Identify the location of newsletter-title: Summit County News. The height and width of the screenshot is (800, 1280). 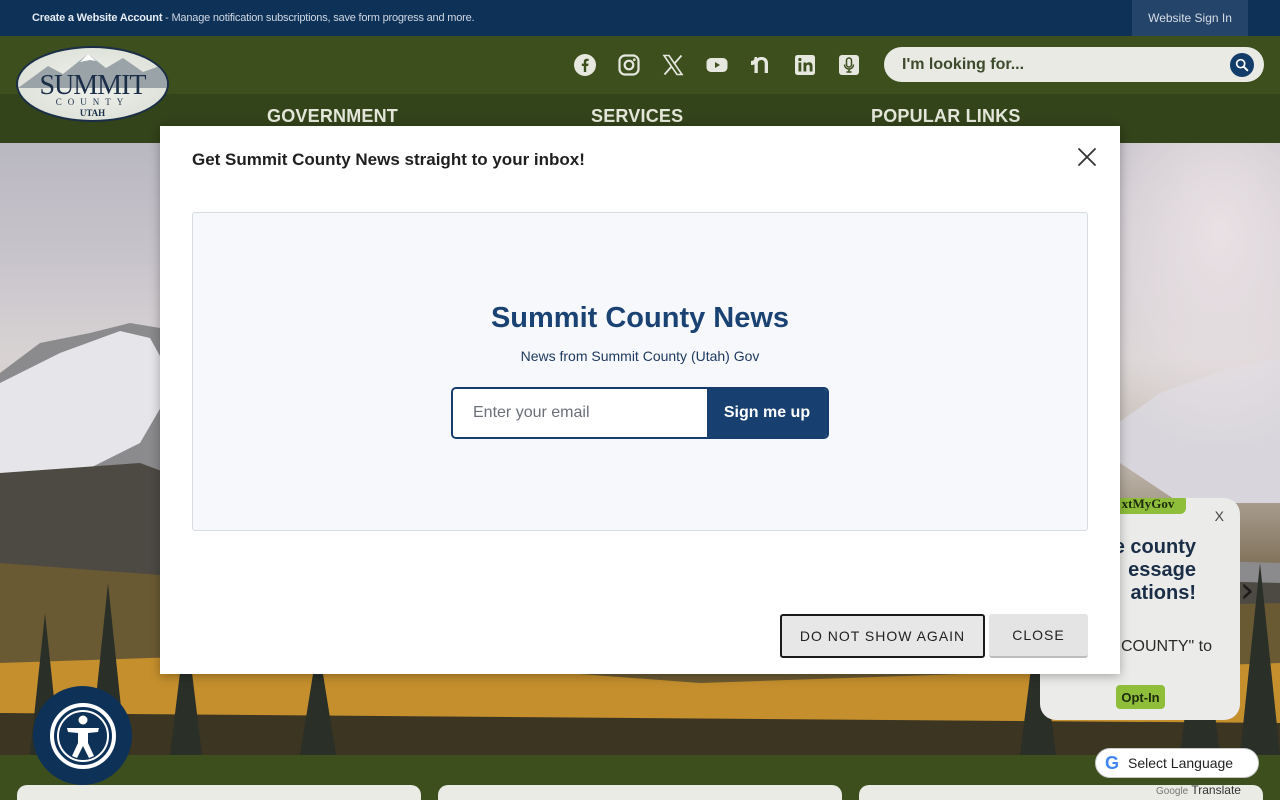
(640, 318).